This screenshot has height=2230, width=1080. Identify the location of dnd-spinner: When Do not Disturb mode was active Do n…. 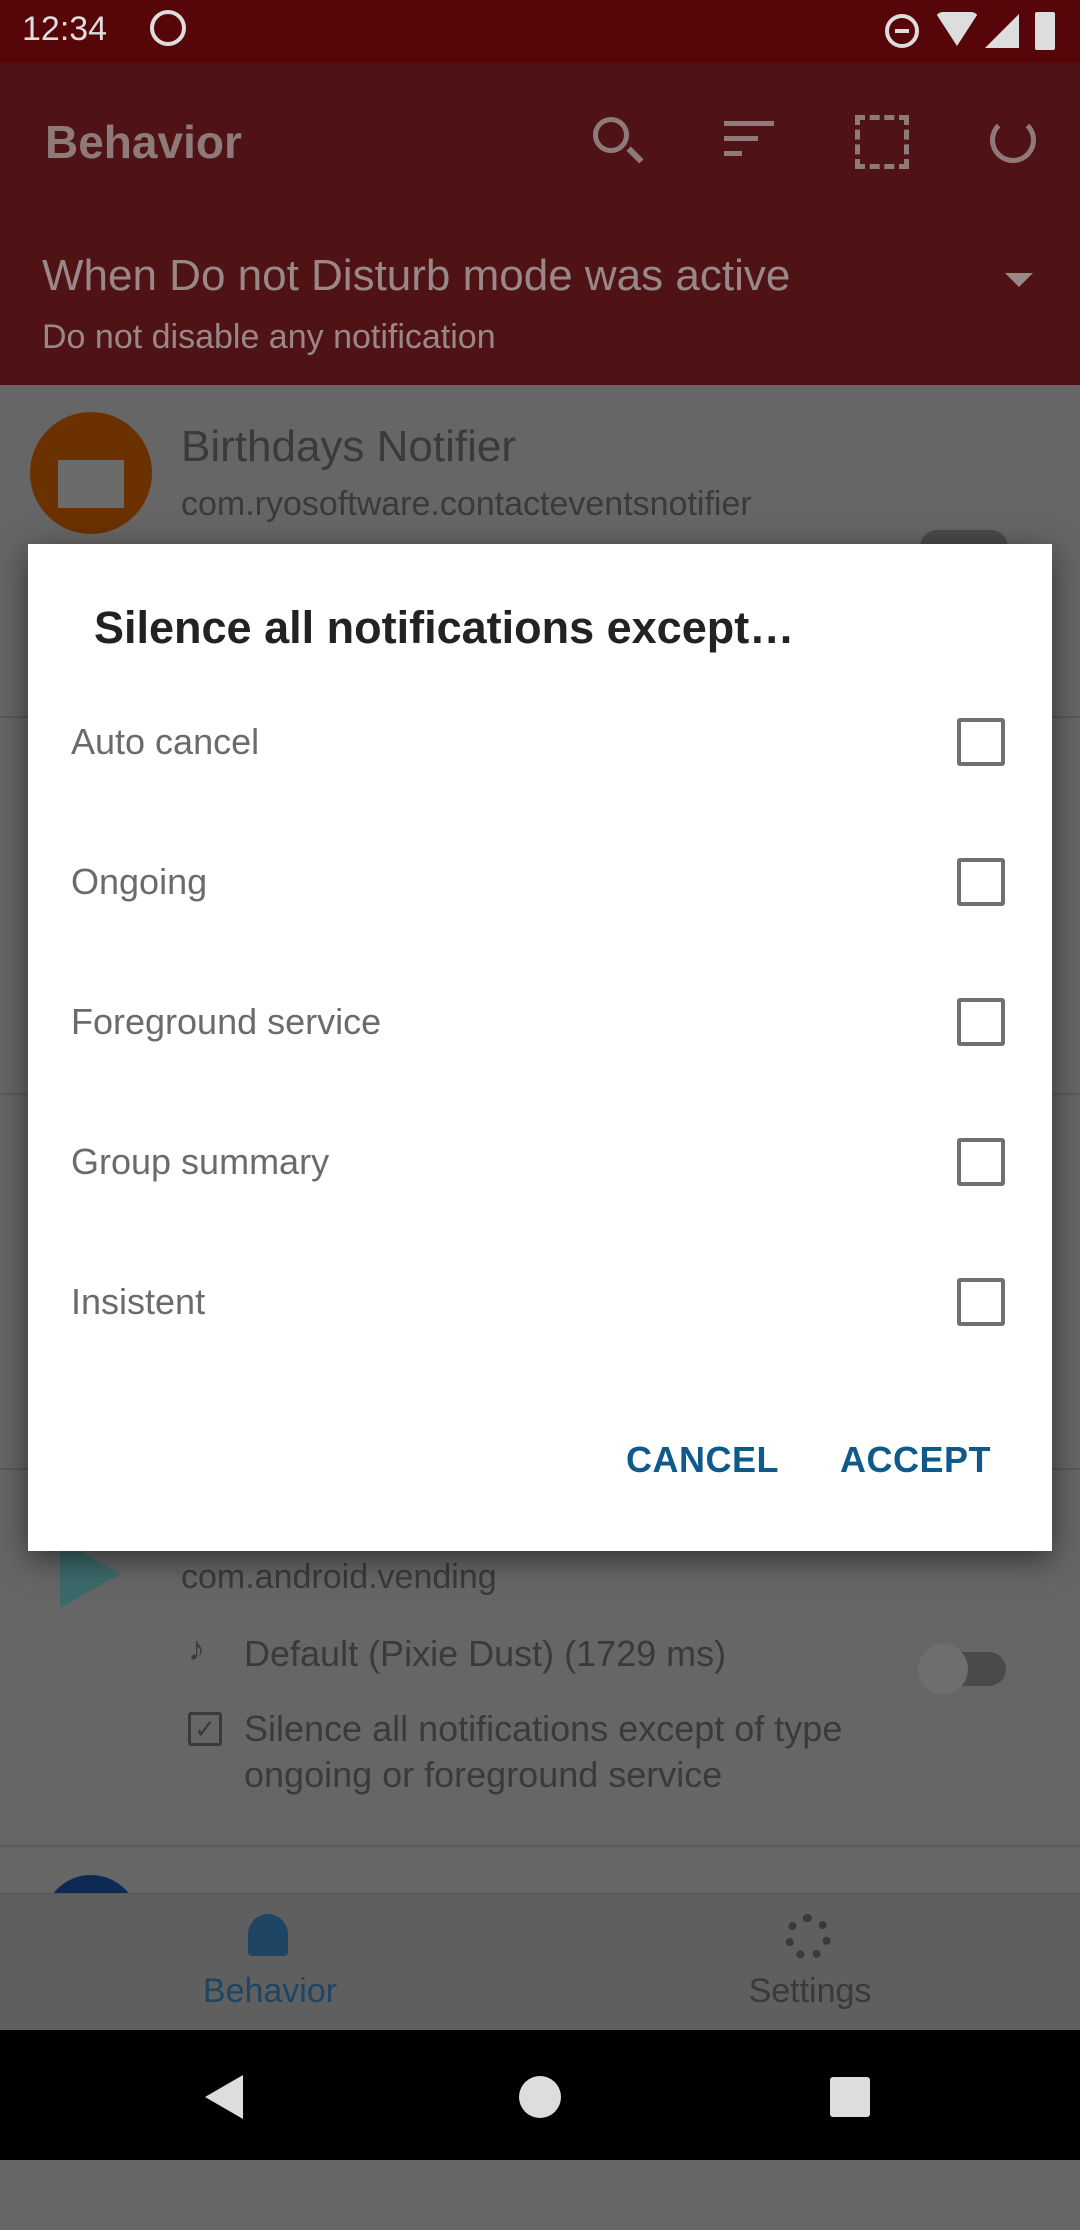
(540, 304).